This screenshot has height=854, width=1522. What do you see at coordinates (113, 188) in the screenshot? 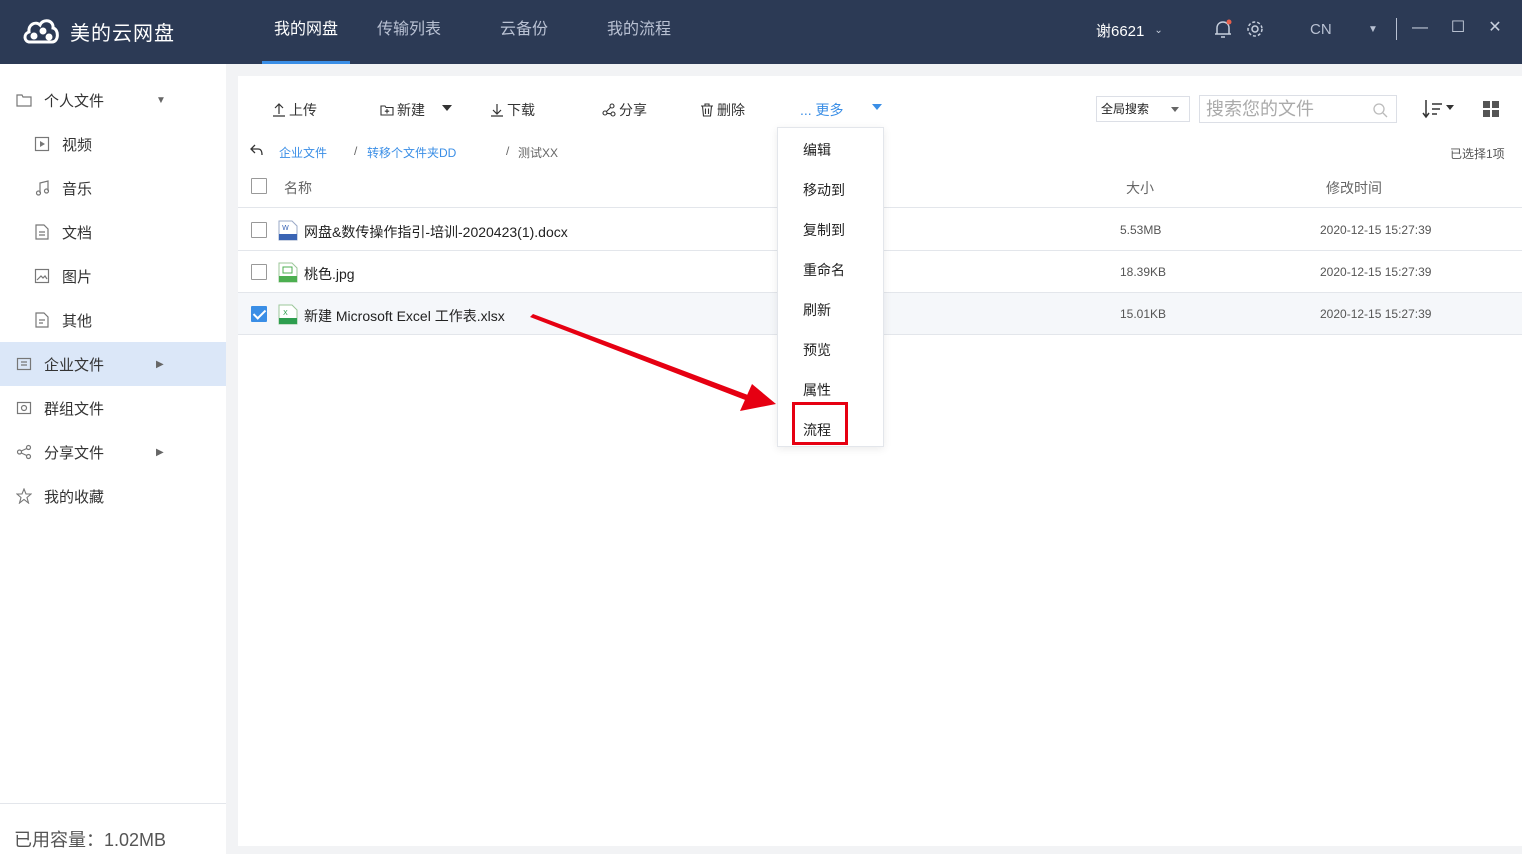
I see `sidebar-item-music: 音乐` at bounding box center [113, 188].